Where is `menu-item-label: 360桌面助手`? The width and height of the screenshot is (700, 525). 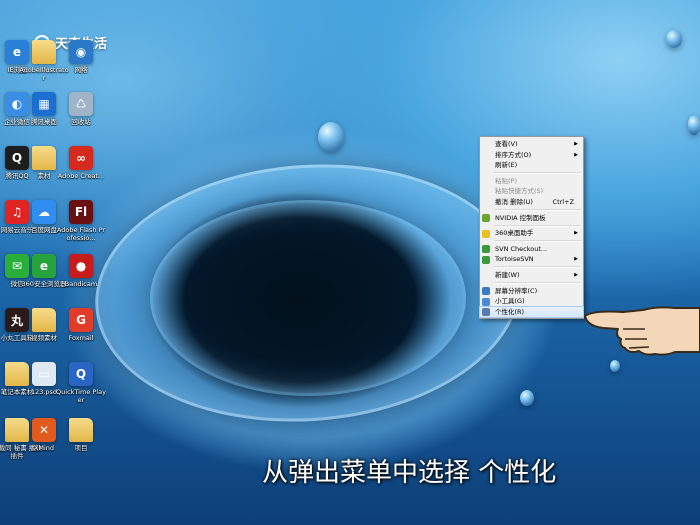 menu-item-label: 360桌面助手 is located at coordinates (514, 233).